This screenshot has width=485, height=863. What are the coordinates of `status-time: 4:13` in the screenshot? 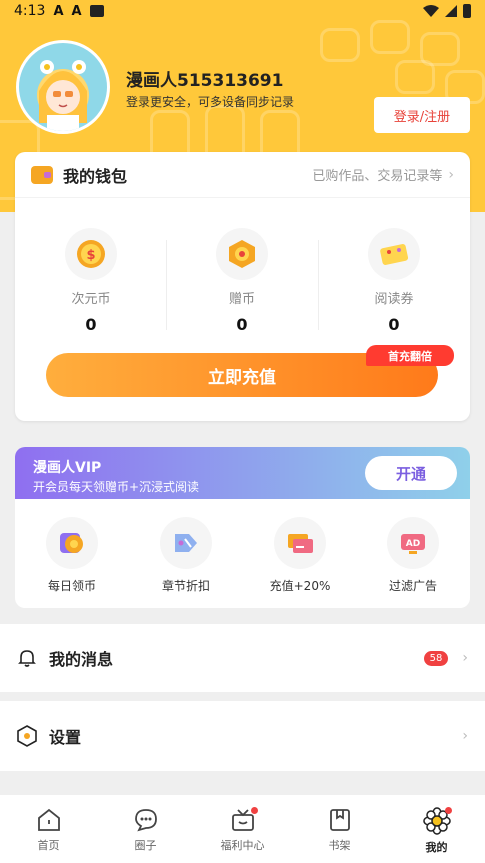 It's located at (30, 11).